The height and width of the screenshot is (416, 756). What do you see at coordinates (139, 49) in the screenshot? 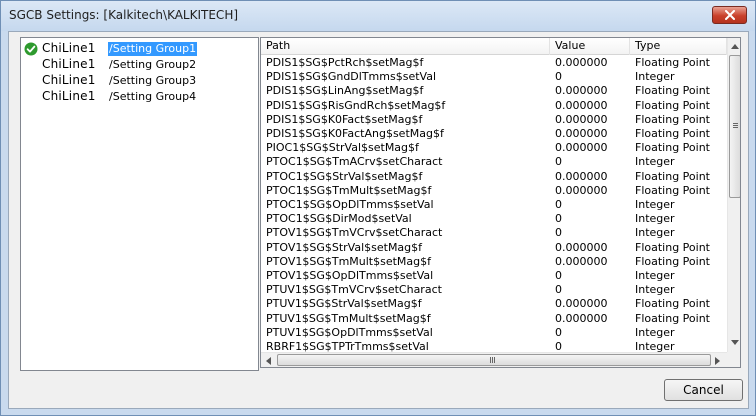
I see `tree-item-setting-group1: ChiLine1 /Setting Group1` at bounding box center [139, 49].